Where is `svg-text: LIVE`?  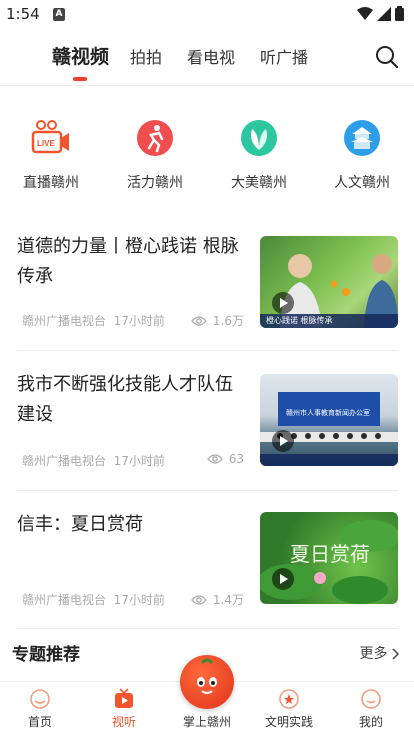 svg-text: LIVE is located at coordinates (46, 143).